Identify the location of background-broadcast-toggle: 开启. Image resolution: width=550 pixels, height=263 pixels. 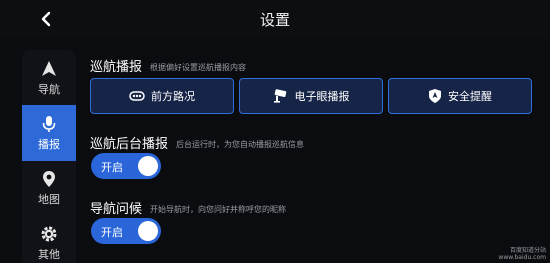
(126, 166).